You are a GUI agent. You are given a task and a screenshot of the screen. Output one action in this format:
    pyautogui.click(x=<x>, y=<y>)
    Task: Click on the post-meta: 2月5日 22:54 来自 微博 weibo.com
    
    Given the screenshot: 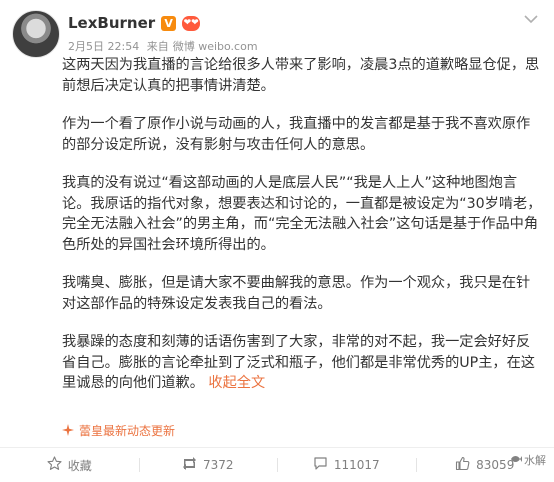 What is the action you would take?
    pyautogui.click(x=165, y=46)
    